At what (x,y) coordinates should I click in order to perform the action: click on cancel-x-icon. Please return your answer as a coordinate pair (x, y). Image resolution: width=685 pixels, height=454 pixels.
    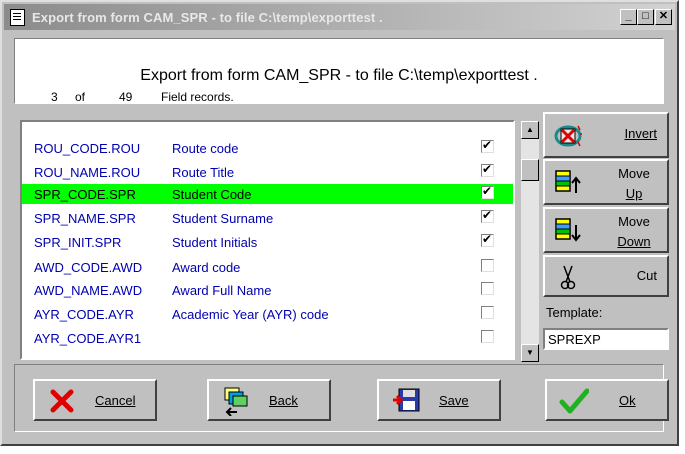
    Looking at the image, I should click on (62, 401).